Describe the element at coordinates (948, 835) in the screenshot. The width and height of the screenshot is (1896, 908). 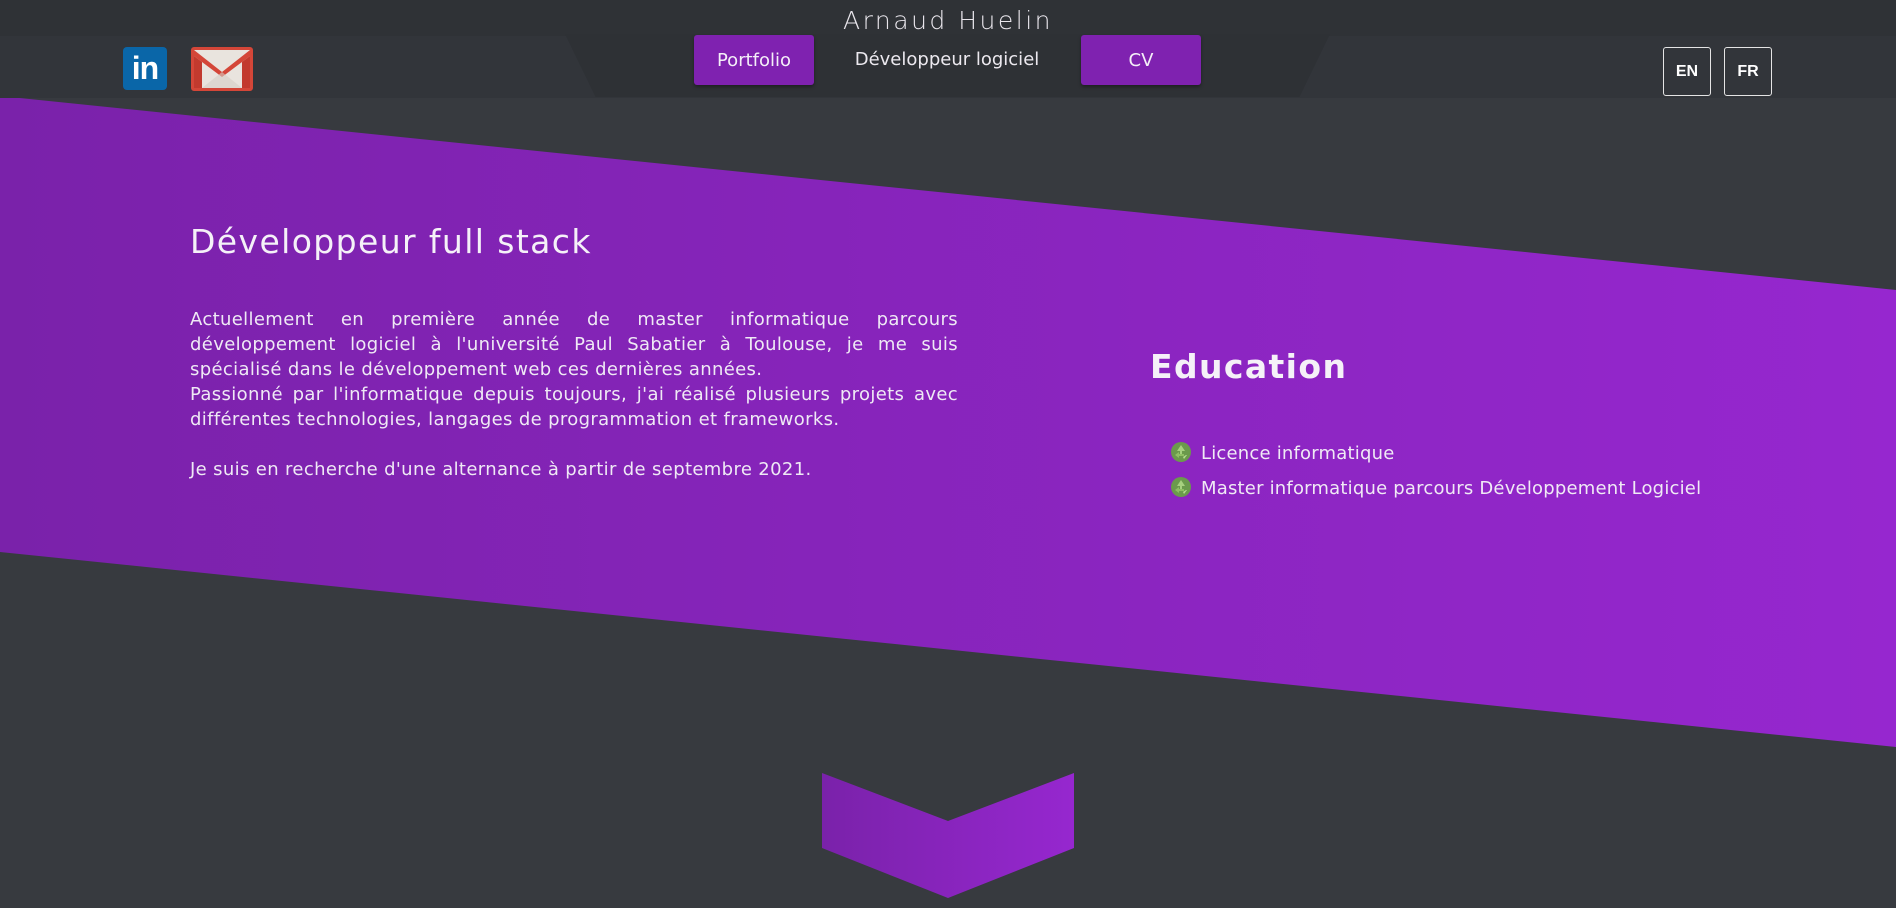
I see `chevron-down-icon` at that location.